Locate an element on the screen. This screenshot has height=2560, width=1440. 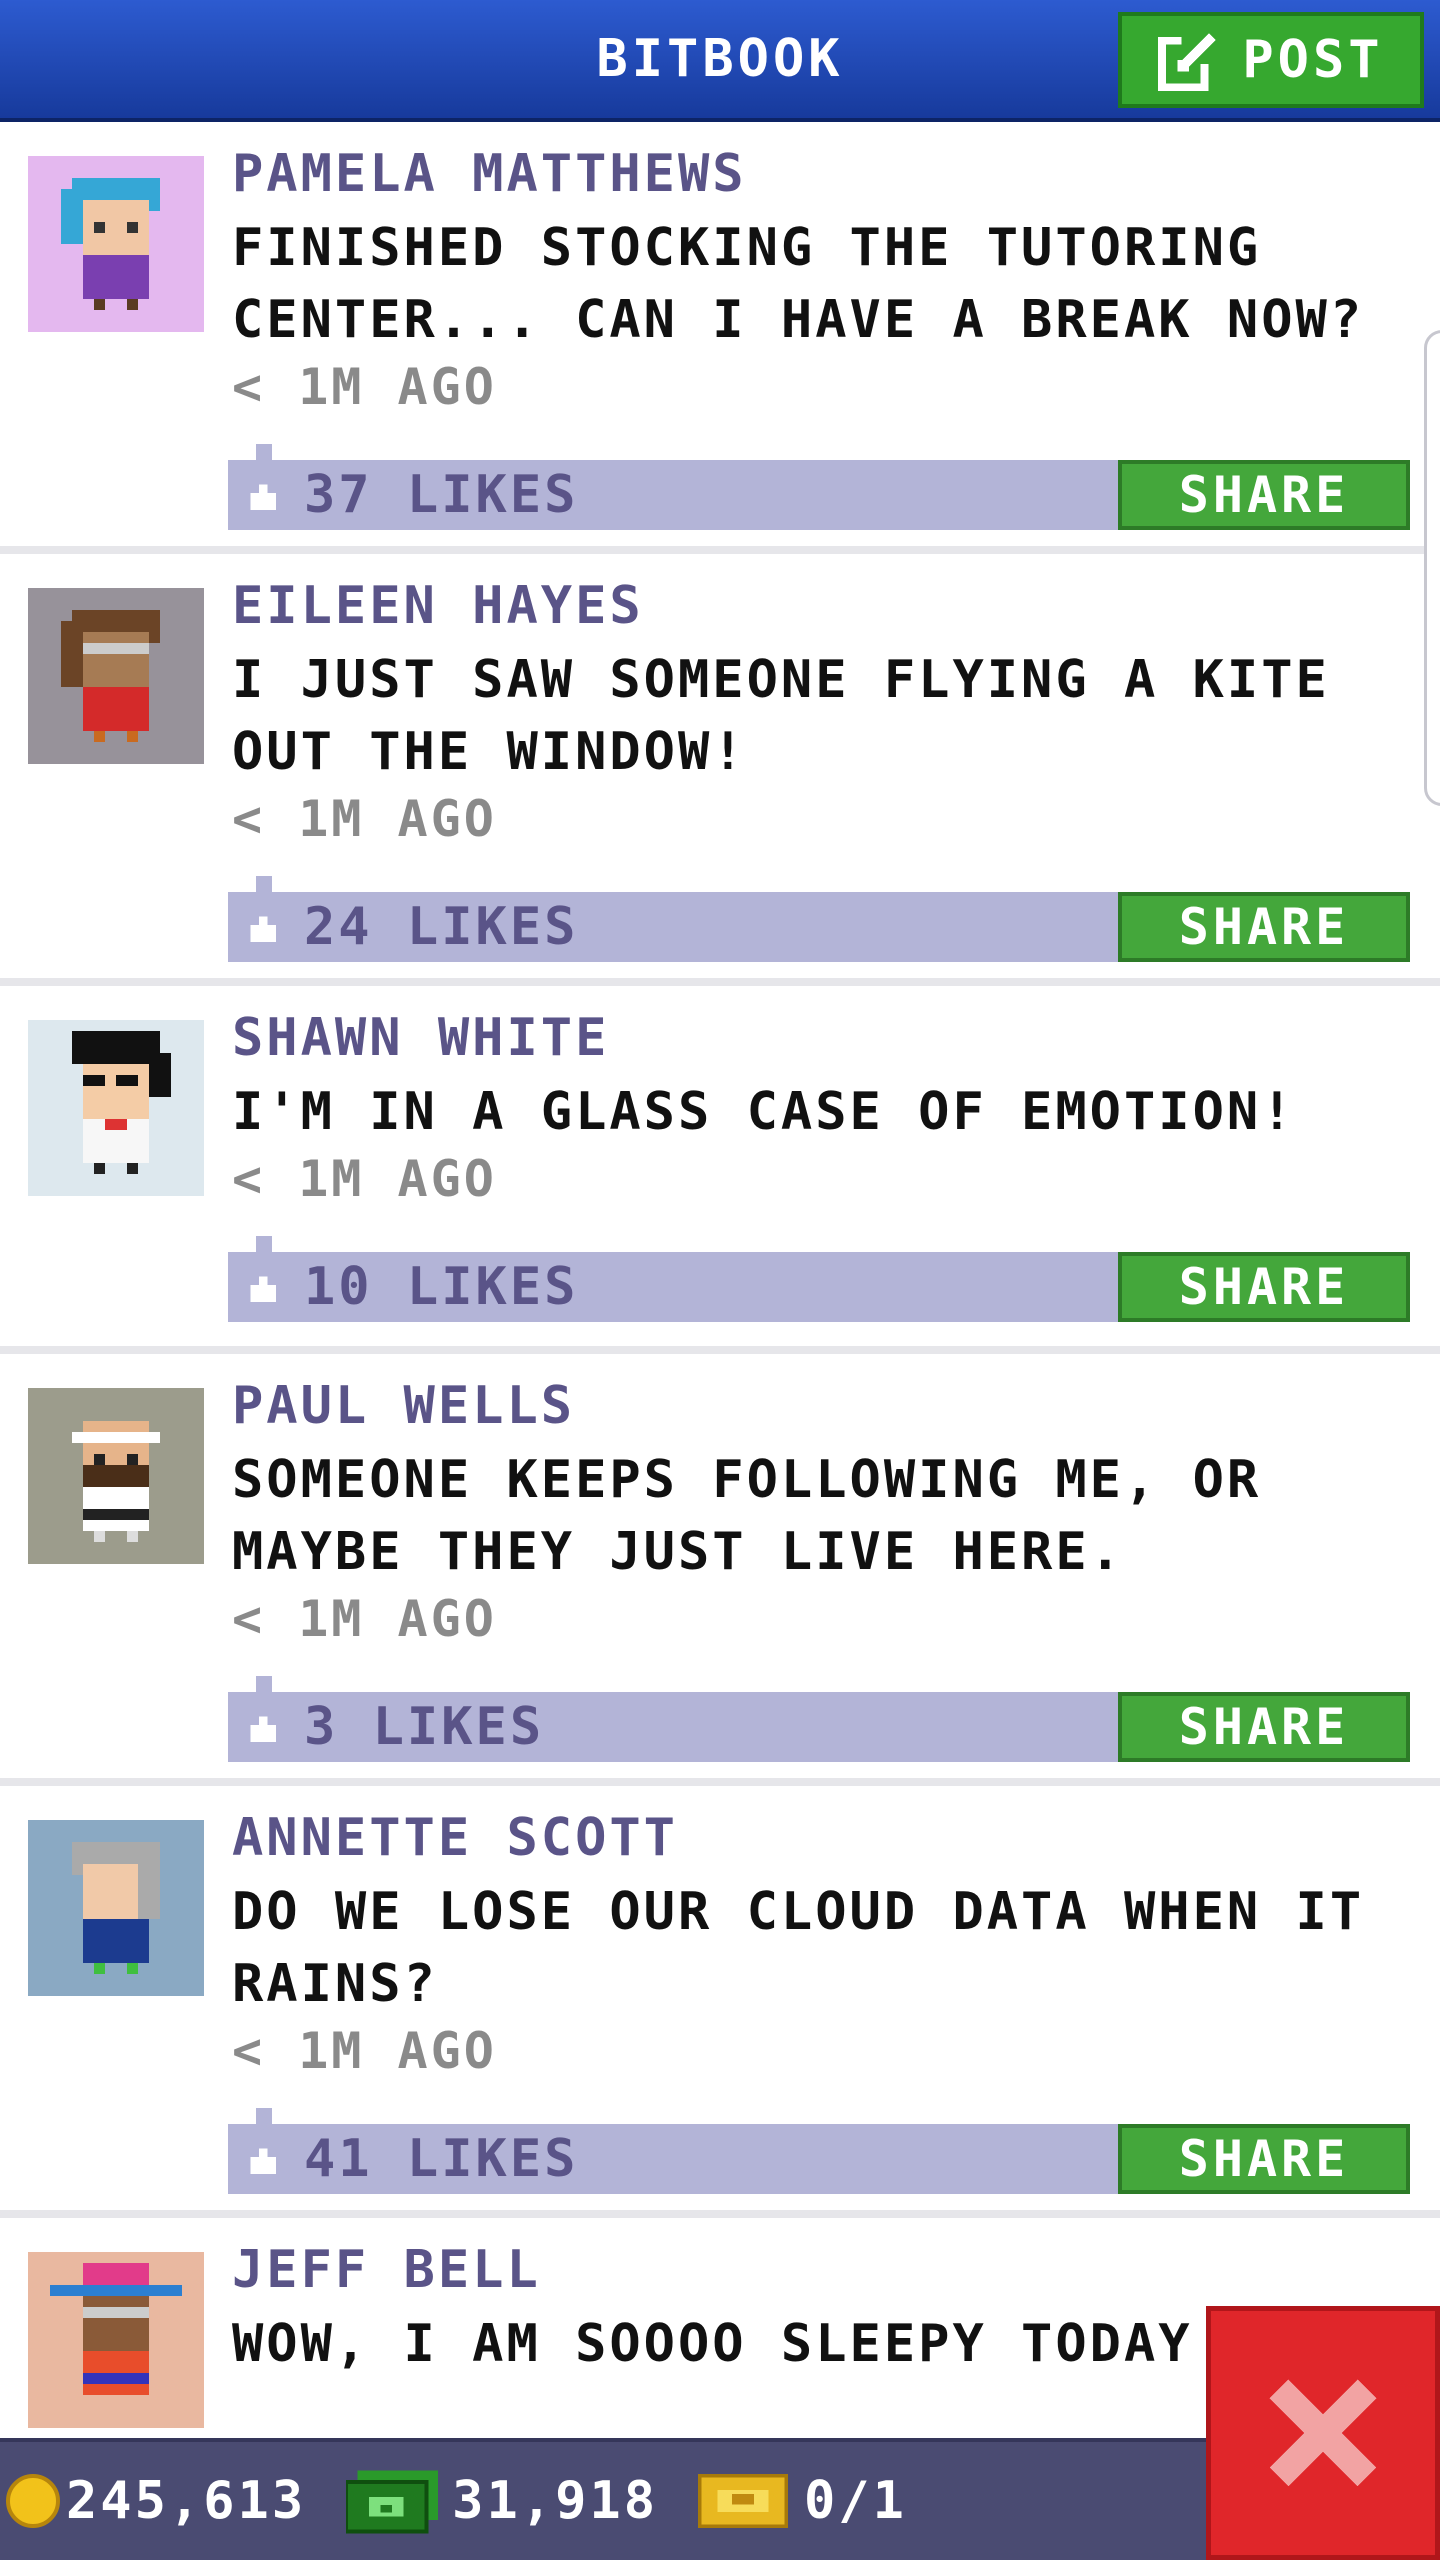
cash-icon is located at coordinates (392, 2502).